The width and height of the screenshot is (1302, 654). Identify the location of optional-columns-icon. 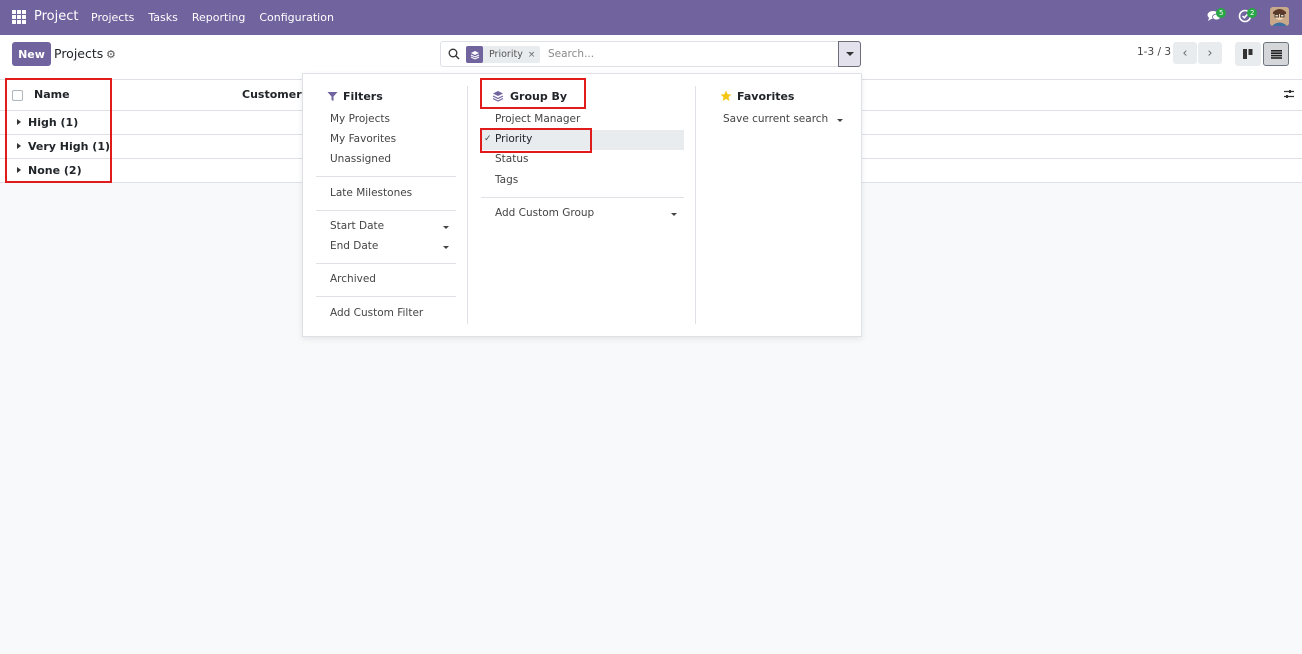
(1289, 94).